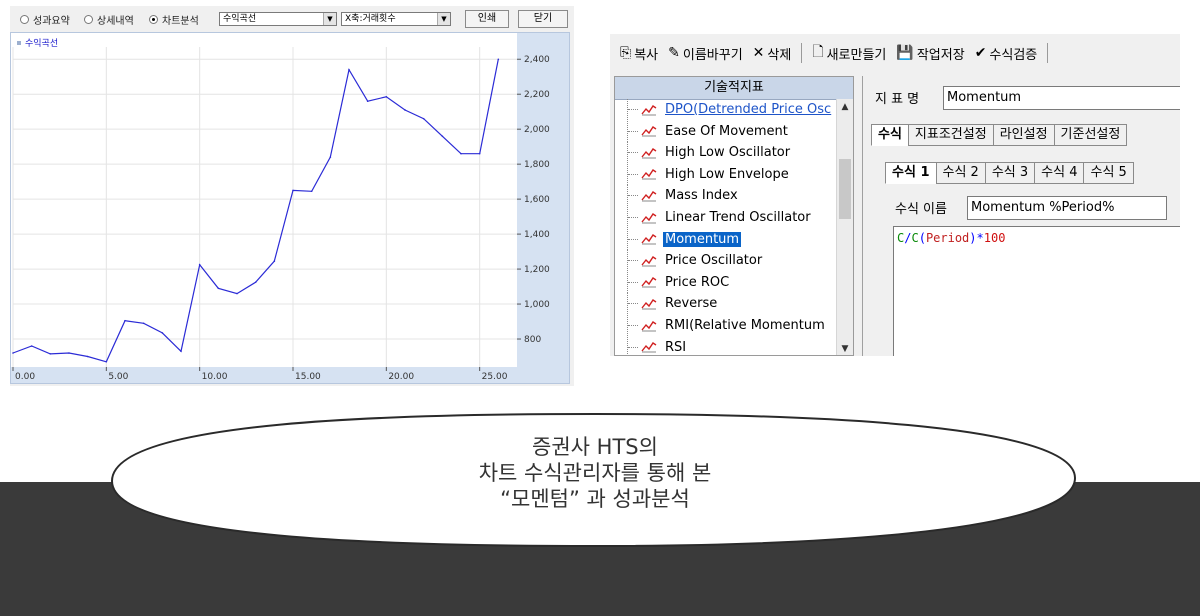 The width and height of the screenshot is (1200, 616). I want to click on caption-line-1: 증권사 HTS의, so click(595, 447).